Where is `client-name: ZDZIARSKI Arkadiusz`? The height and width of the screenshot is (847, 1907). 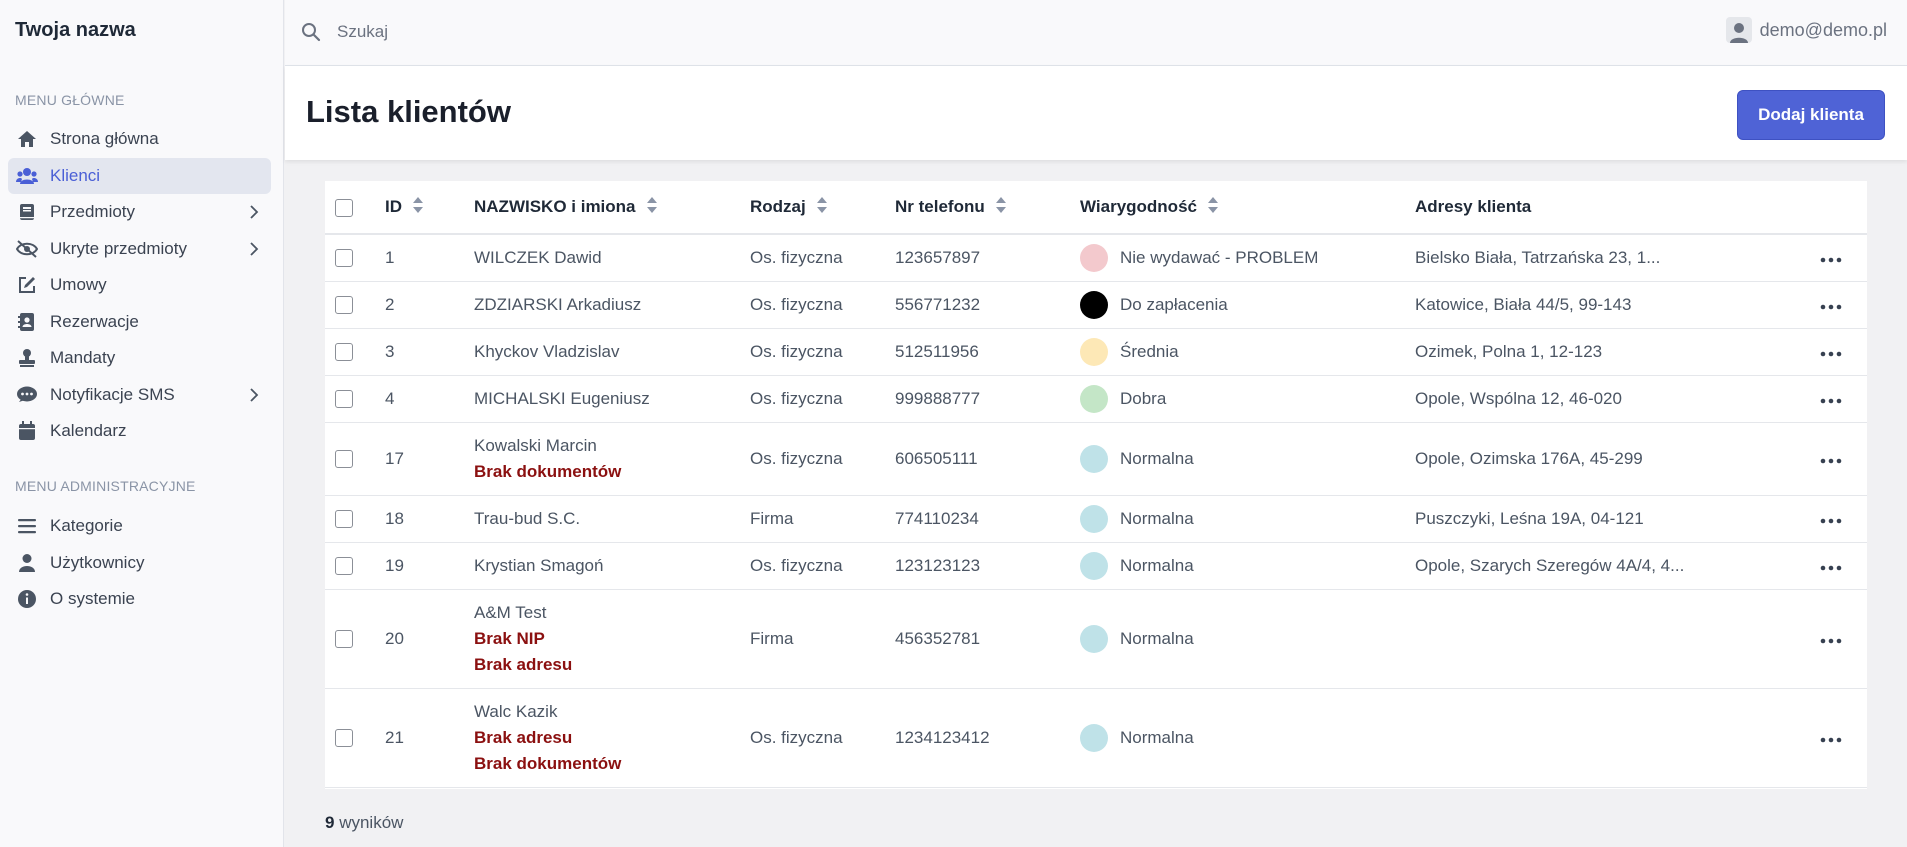 client-name: ZDZIARSKI Arkadiusz is located at coordinates (558, 304).